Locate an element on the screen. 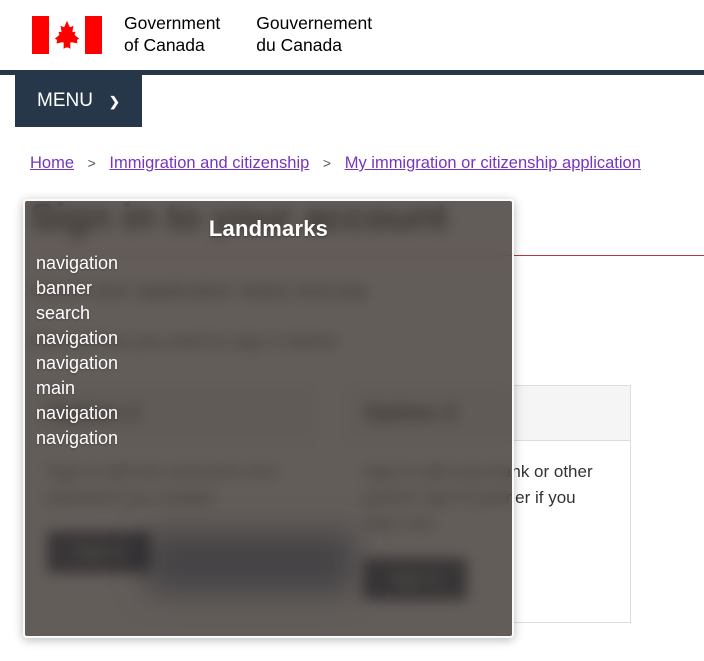 The height and width of the screenshot is (661, 704). wordmark-english: Government of Canada is located at coordinates (172, 34).